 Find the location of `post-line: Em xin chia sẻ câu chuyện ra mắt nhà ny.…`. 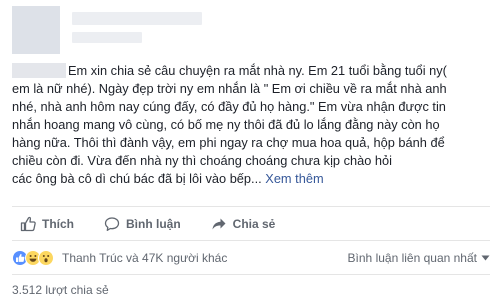

post-line: Em xin chia sẻ câu chuyện ra mắt nhà ny.… is located at coordinates (253, 71).